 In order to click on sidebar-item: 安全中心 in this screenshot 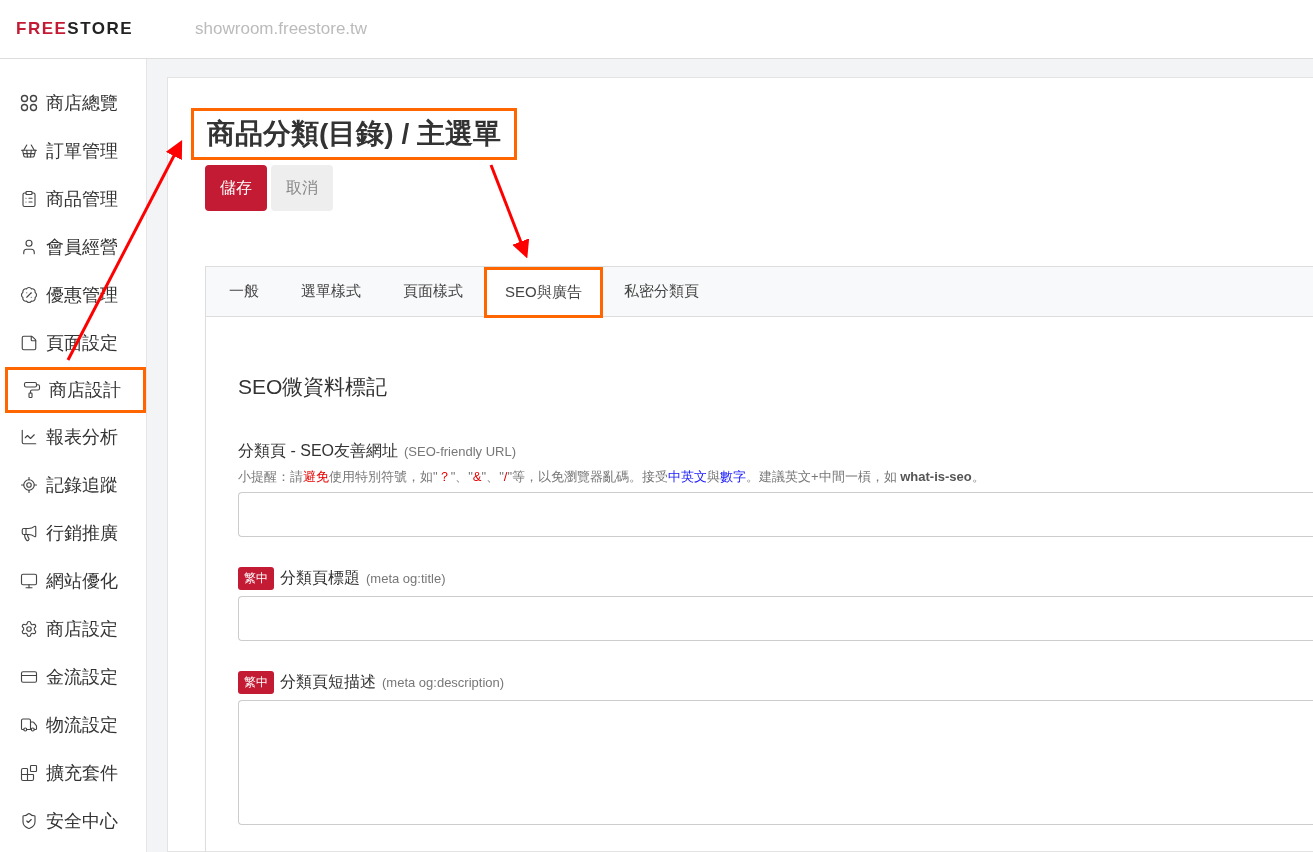, I will do `click(73, 821)`.